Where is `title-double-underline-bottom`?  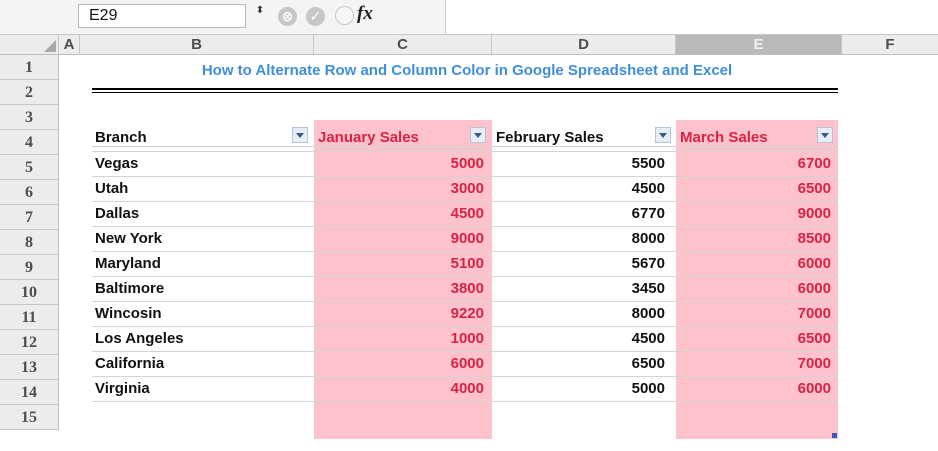 title-double-underline-bottom is located at coordinates (465, 92).